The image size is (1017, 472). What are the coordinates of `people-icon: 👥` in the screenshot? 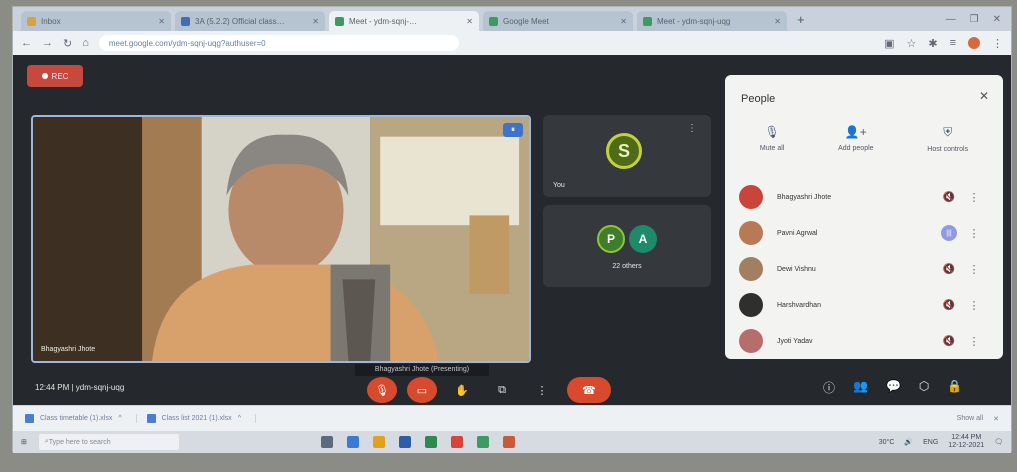 It's located at (860, 387).